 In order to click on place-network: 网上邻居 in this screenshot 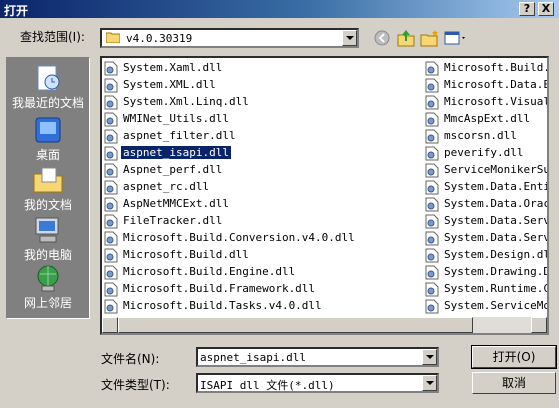, I will do `click(48, 286)`.